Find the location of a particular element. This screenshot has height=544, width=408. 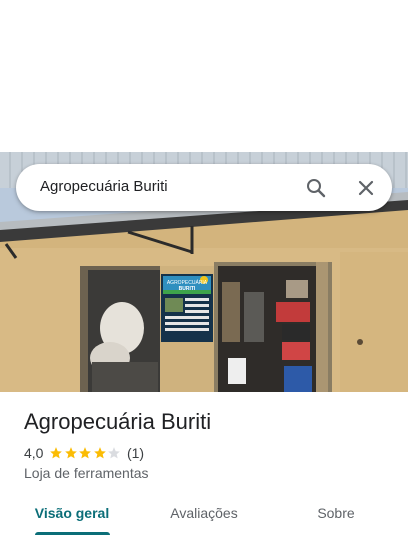

sign-line2: BURITI is located at coordinates (187, 289).